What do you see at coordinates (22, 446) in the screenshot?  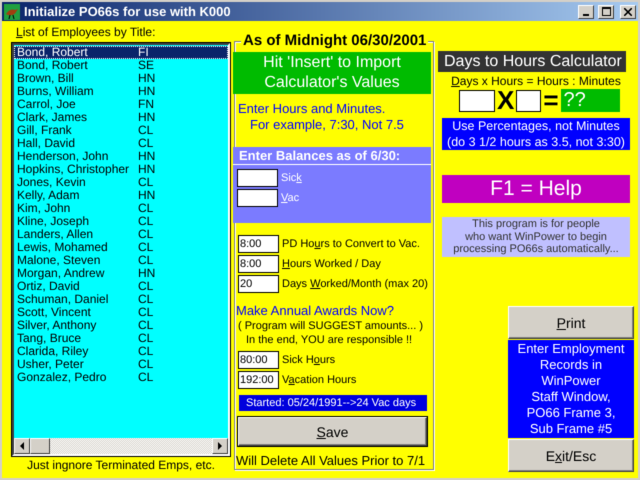 I see `left-arrow-icon` at bounding box center [22, 446].